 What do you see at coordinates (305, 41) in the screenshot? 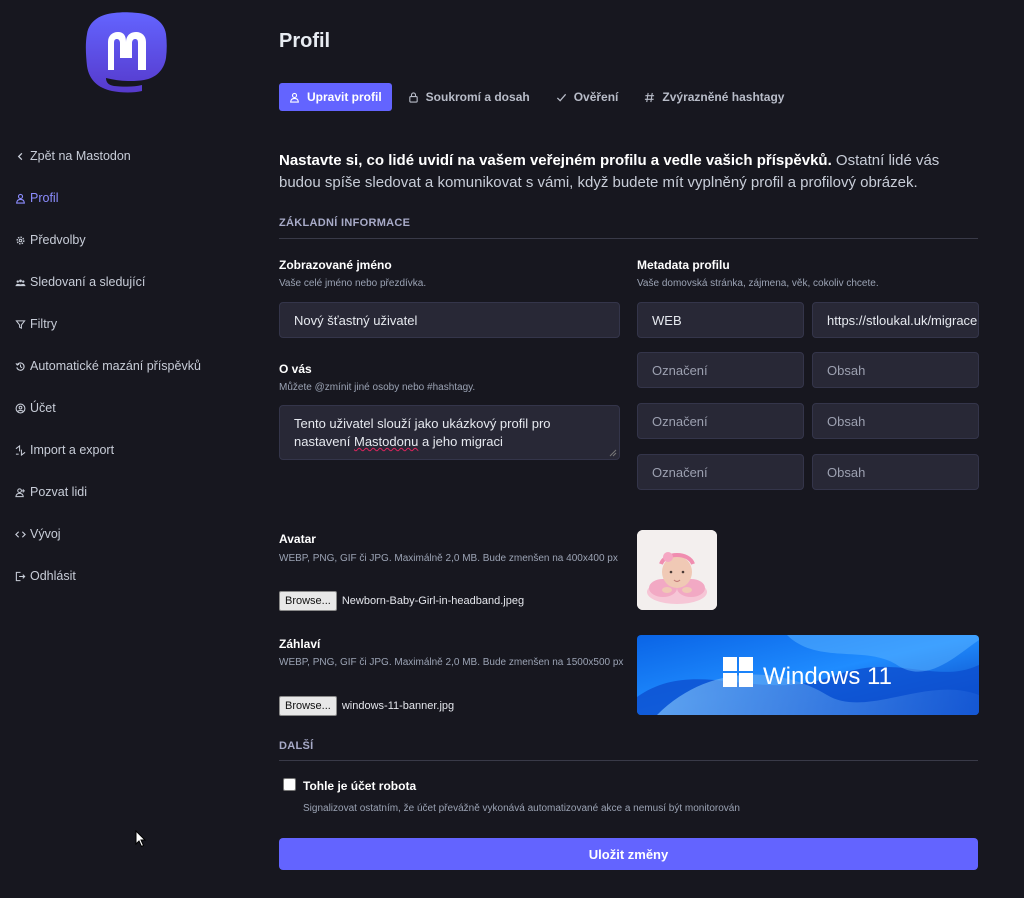
I see `page-title: Profil` at bounding box center [305, 41].